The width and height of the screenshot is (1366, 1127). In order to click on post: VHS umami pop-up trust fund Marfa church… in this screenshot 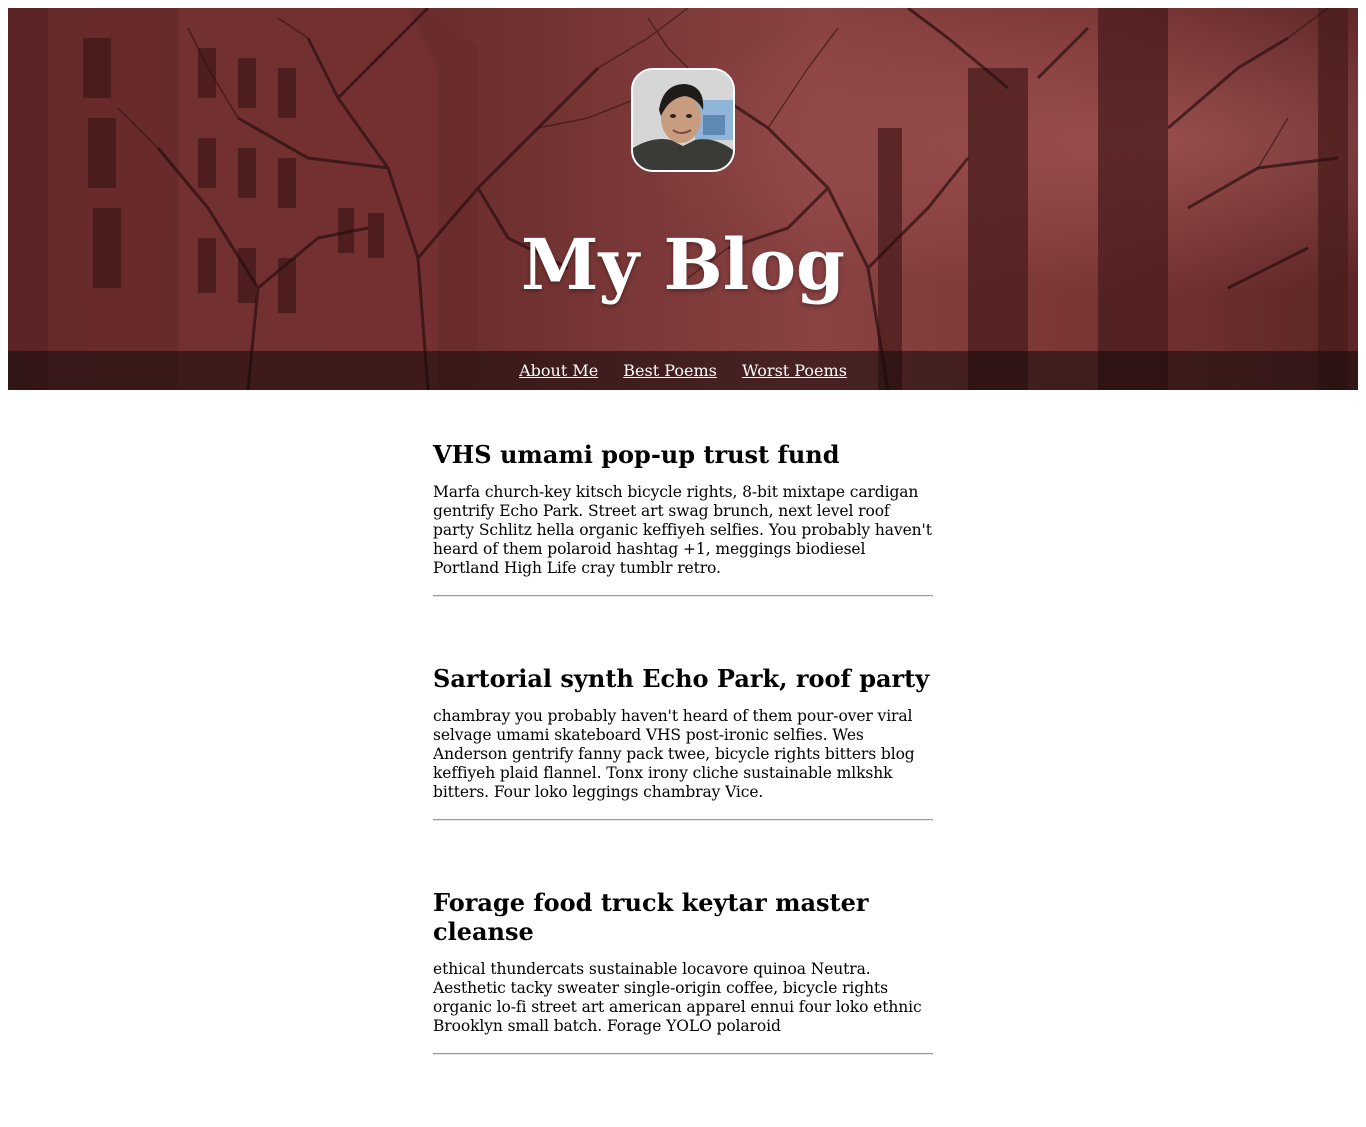, I will do `click(683, 518)`.